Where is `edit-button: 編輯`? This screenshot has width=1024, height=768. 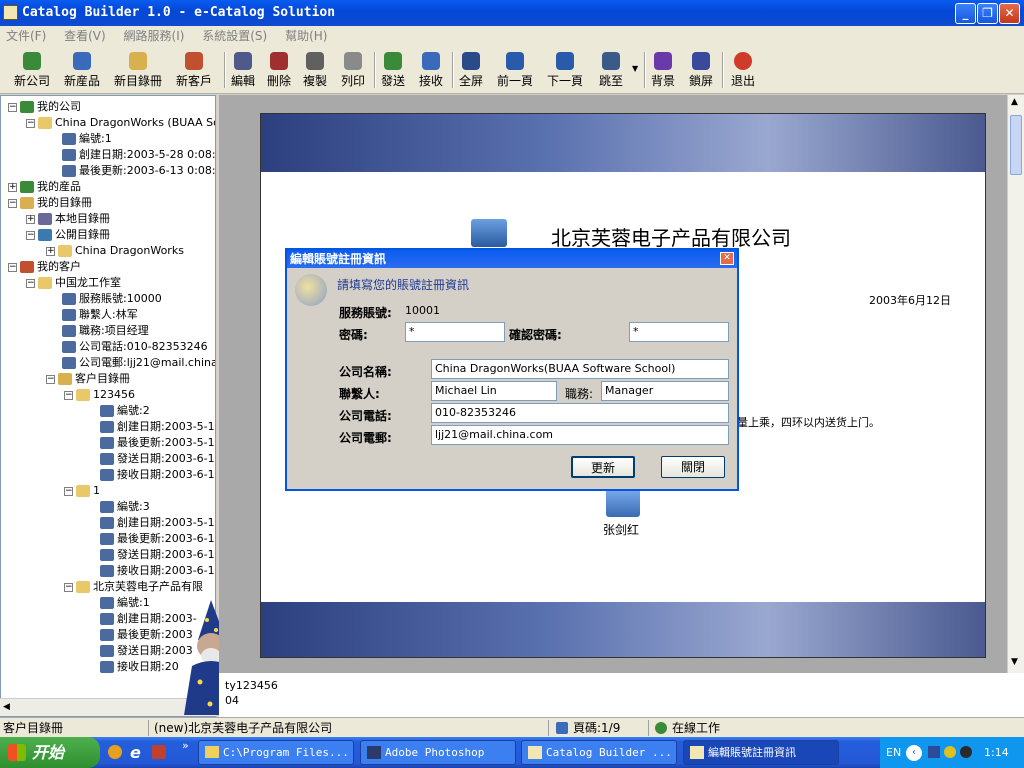 edit-button: 編輯 is located at coordinates (243, 71).